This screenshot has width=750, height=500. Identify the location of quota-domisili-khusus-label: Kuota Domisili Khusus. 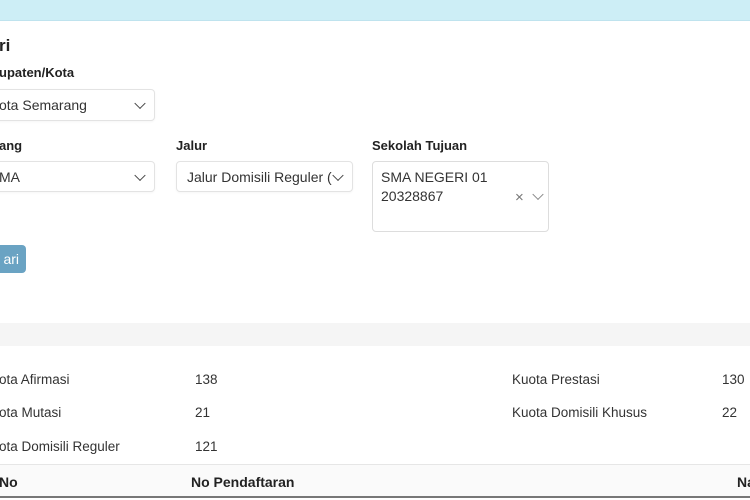
(580, 412).